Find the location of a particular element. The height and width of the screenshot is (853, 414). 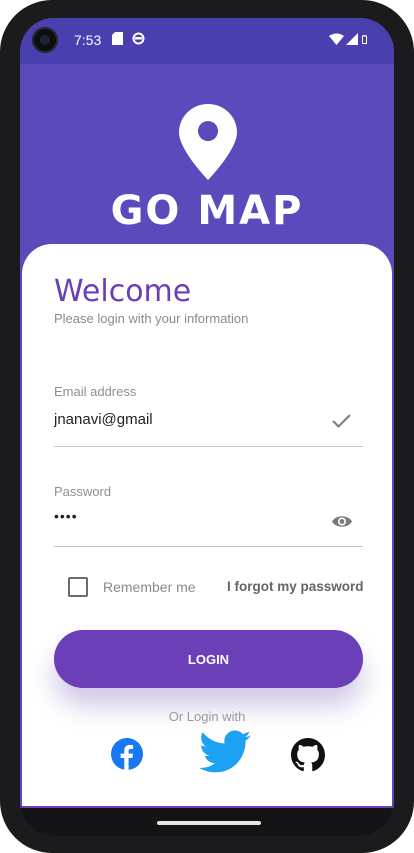

login-button: LOGIN is located at coordinates (208, 659).